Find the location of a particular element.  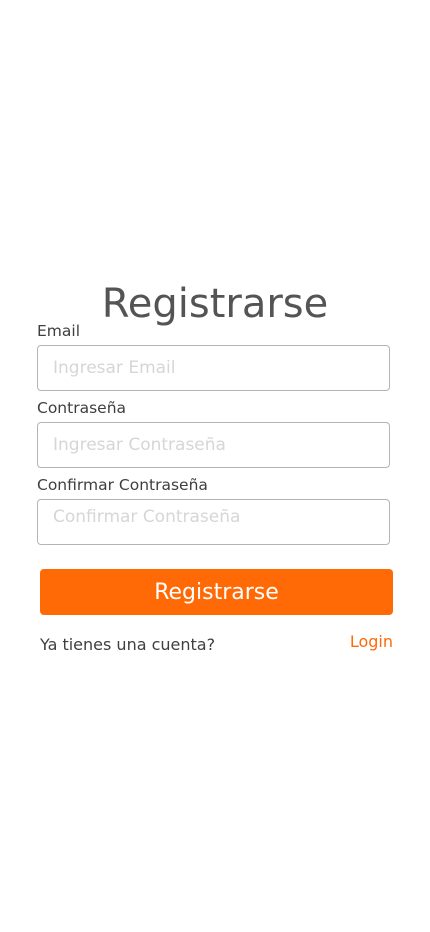

email-field is located at coordinates (213, 368).